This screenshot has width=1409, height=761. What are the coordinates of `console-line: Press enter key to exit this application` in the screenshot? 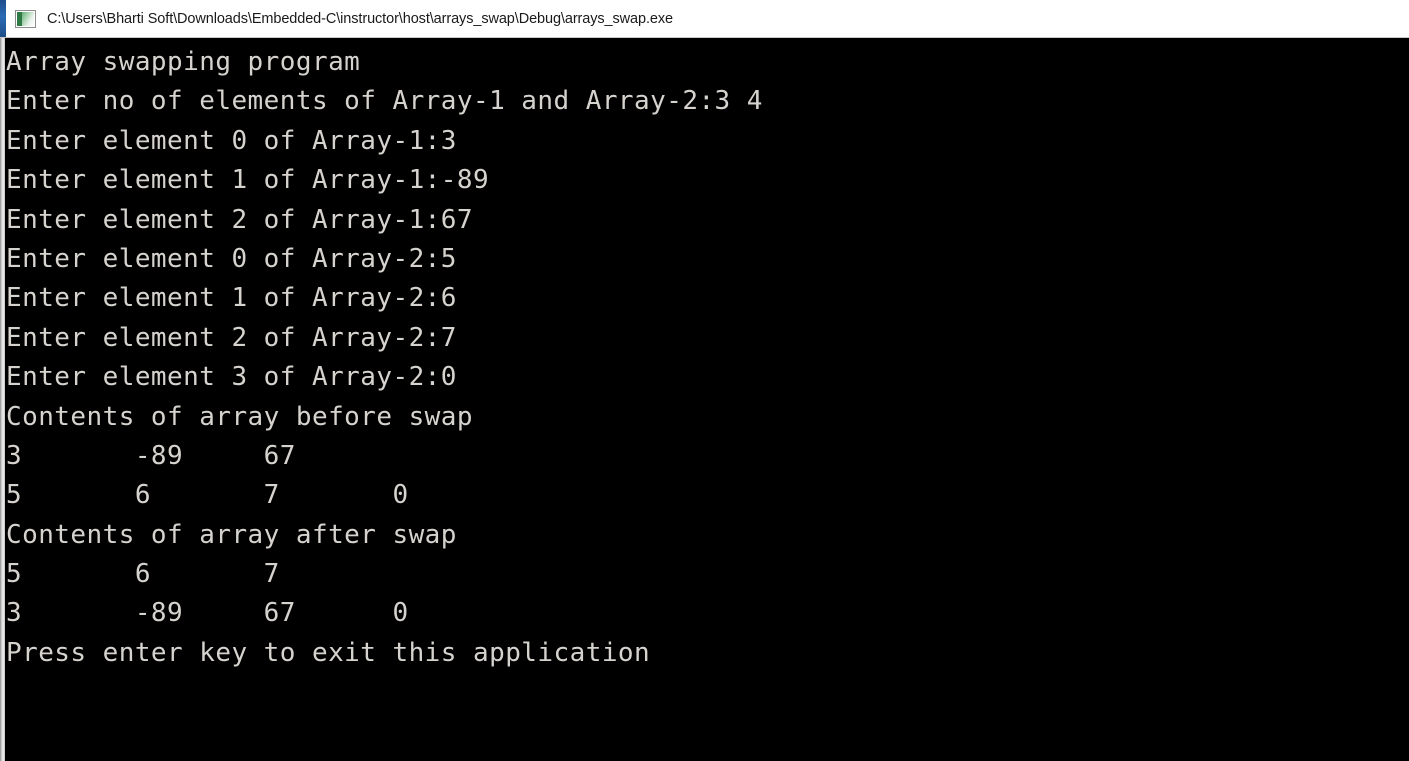 It's located at (328, 652).